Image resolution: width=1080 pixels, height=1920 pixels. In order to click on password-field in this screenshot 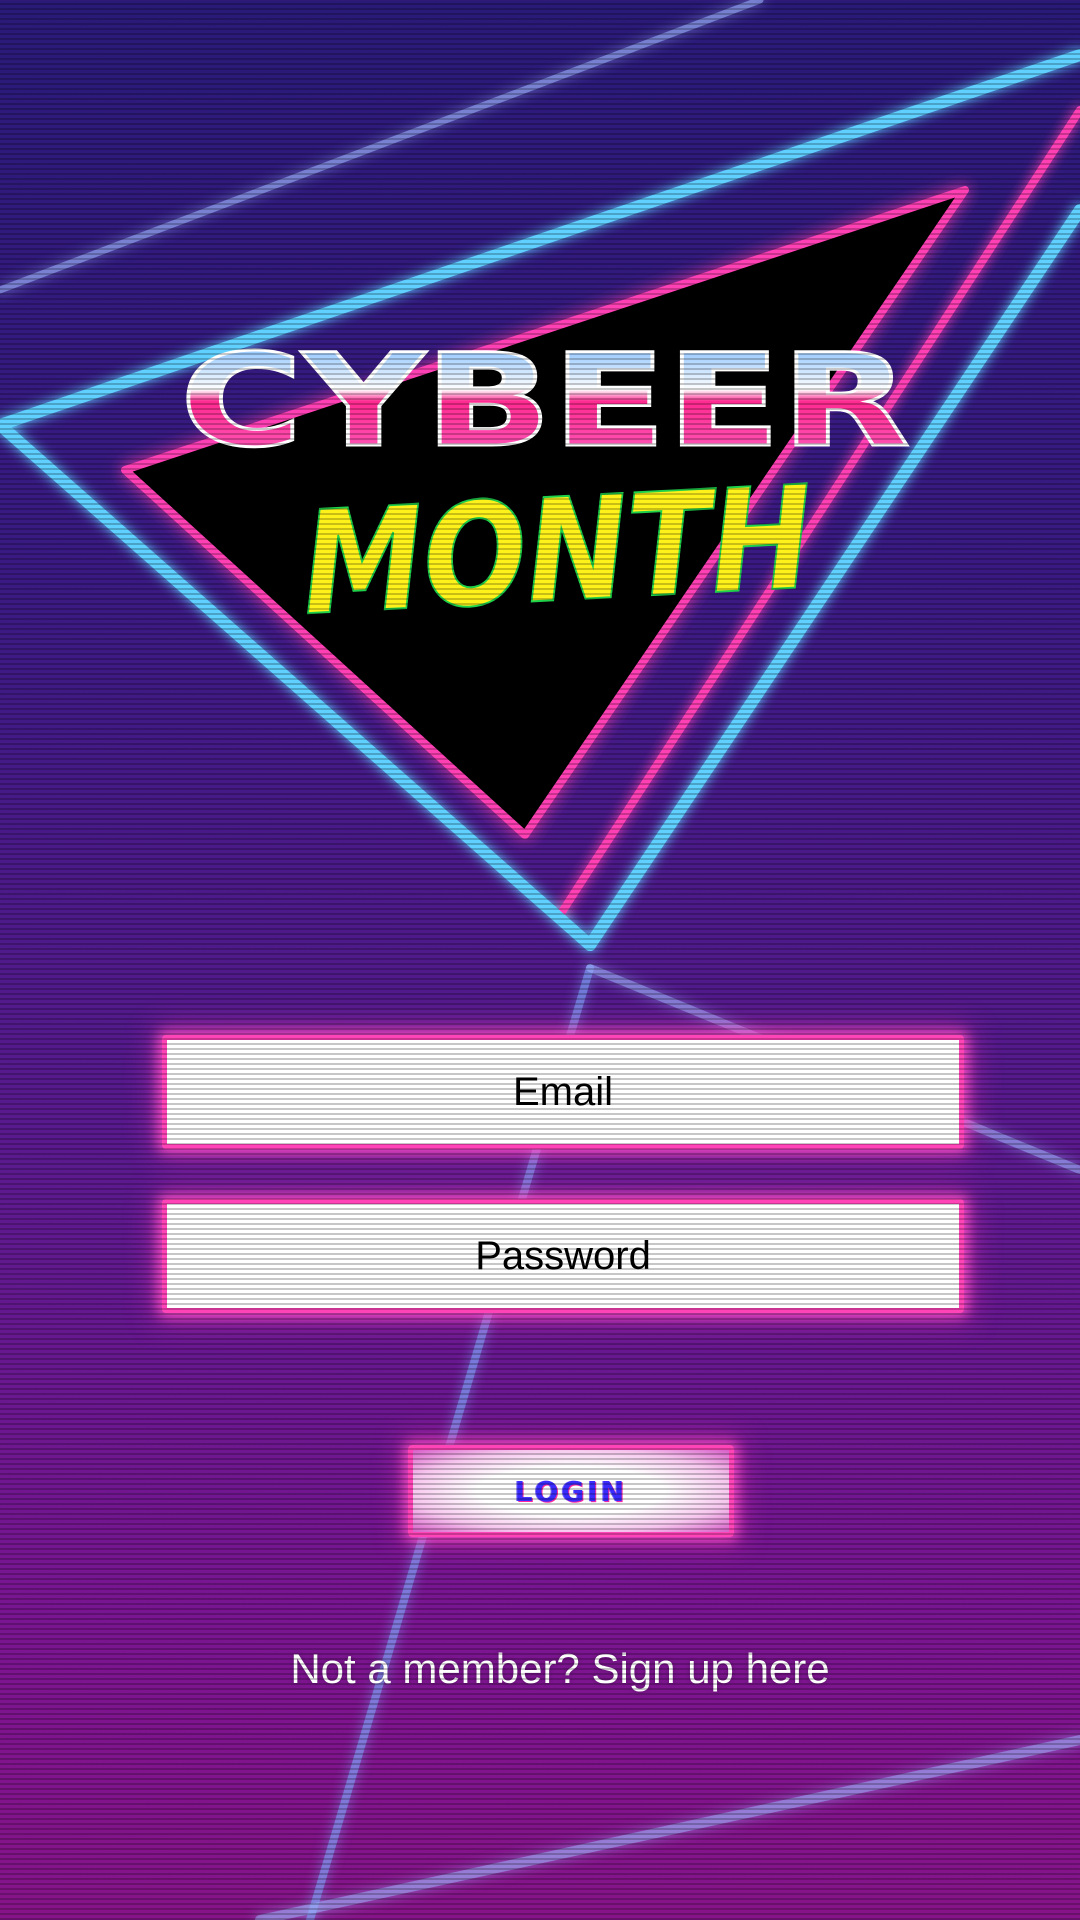, I will do `click(563, 1256)`.